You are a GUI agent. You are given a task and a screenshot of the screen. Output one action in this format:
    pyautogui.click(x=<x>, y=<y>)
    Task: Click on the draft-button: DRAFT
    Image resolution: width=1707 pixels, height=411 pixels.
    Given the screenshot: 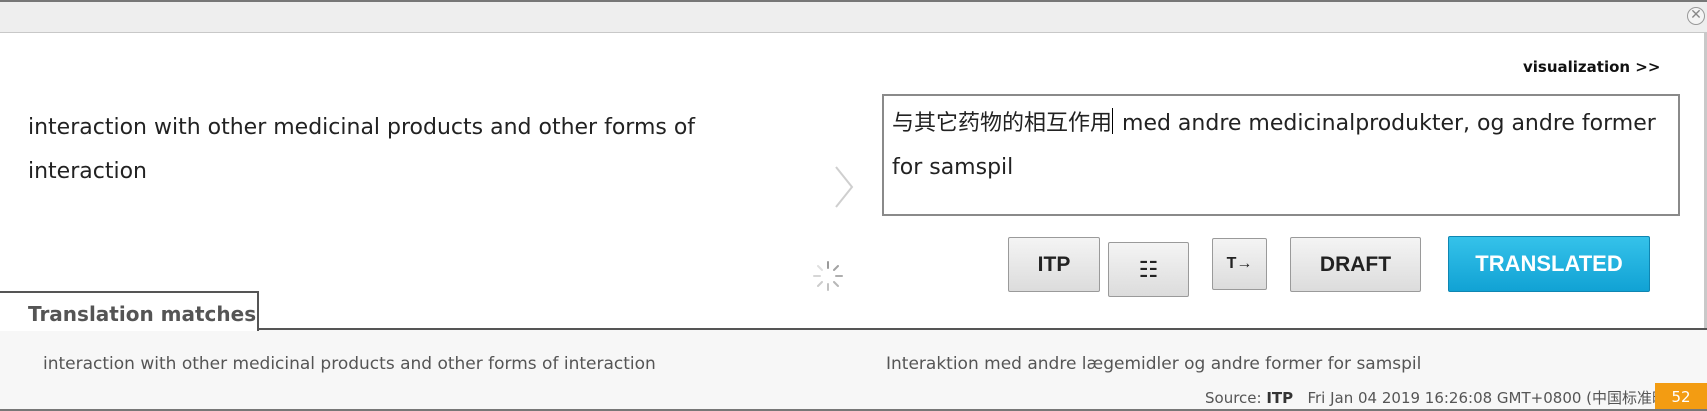 What is the action you would take?
    pyautogui.click(x=1355, y=264)
    